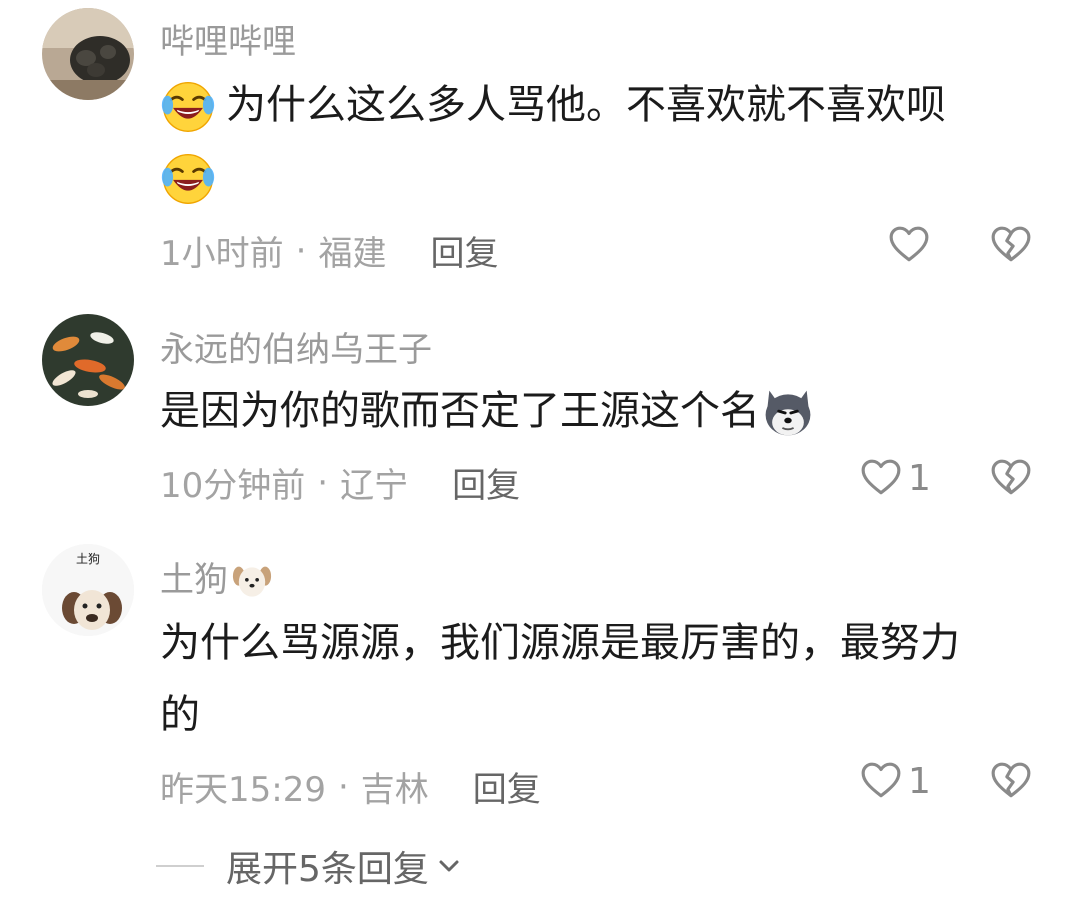 The height and width of the screenshot is (922, 1080). What do you see at coordinates (228, 38) in the screenshot?
I see `username: 哔哩哔哩` at bounding box center [228, 38].